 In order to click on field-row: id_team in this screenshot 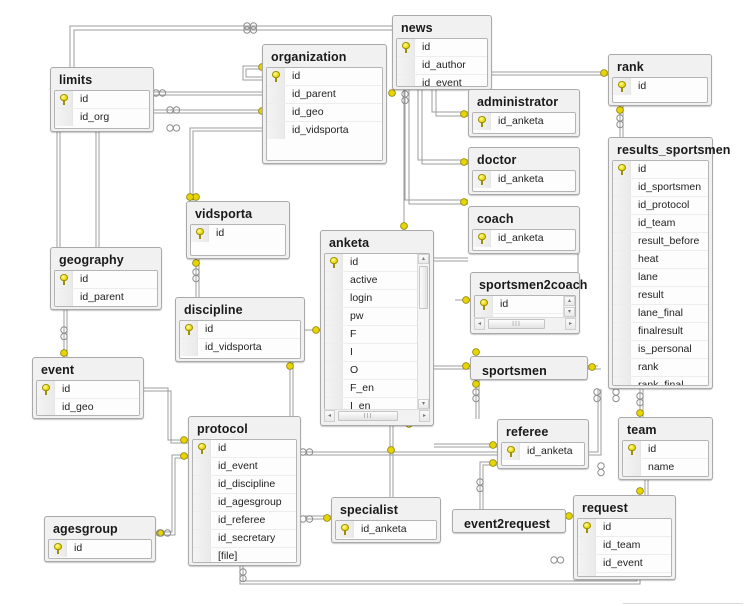, I will do `click(624, 546)`.